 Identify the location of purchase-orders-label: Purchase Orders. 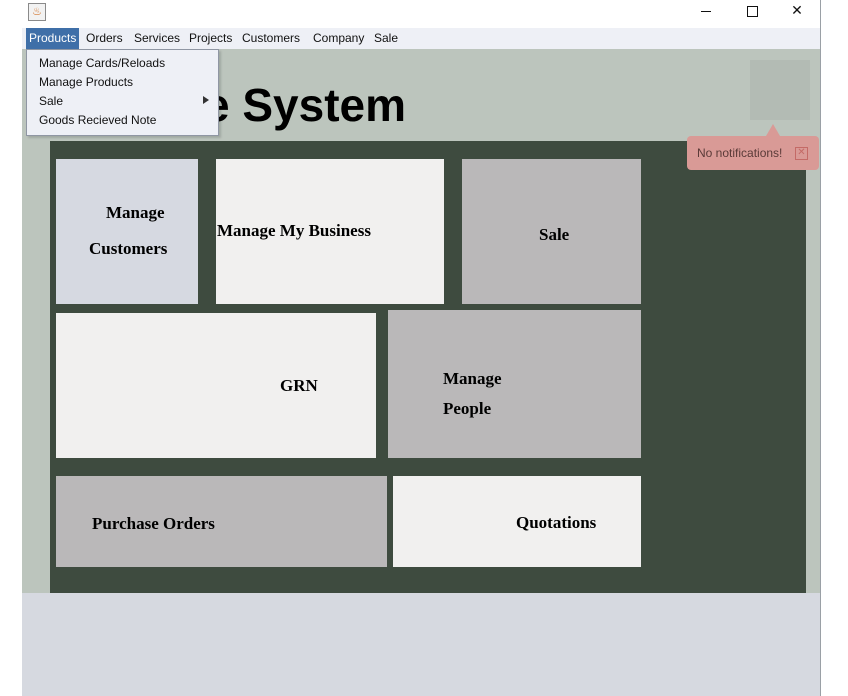
(153, 523).